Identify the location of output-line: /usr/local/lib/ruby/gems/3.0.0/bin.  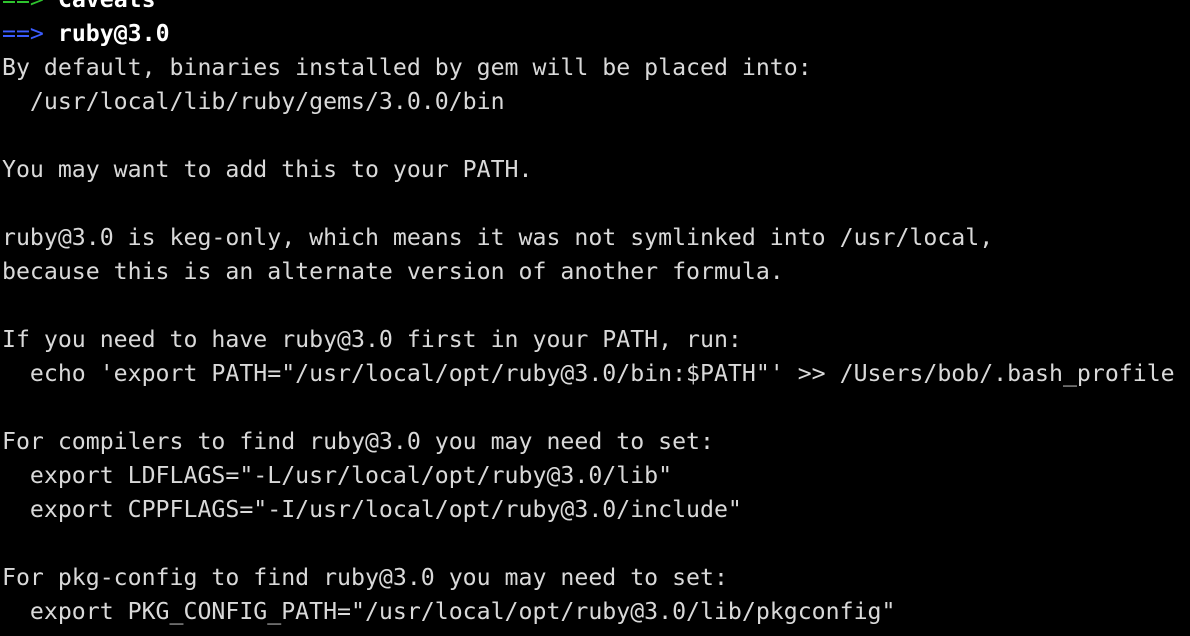
(253, 101).